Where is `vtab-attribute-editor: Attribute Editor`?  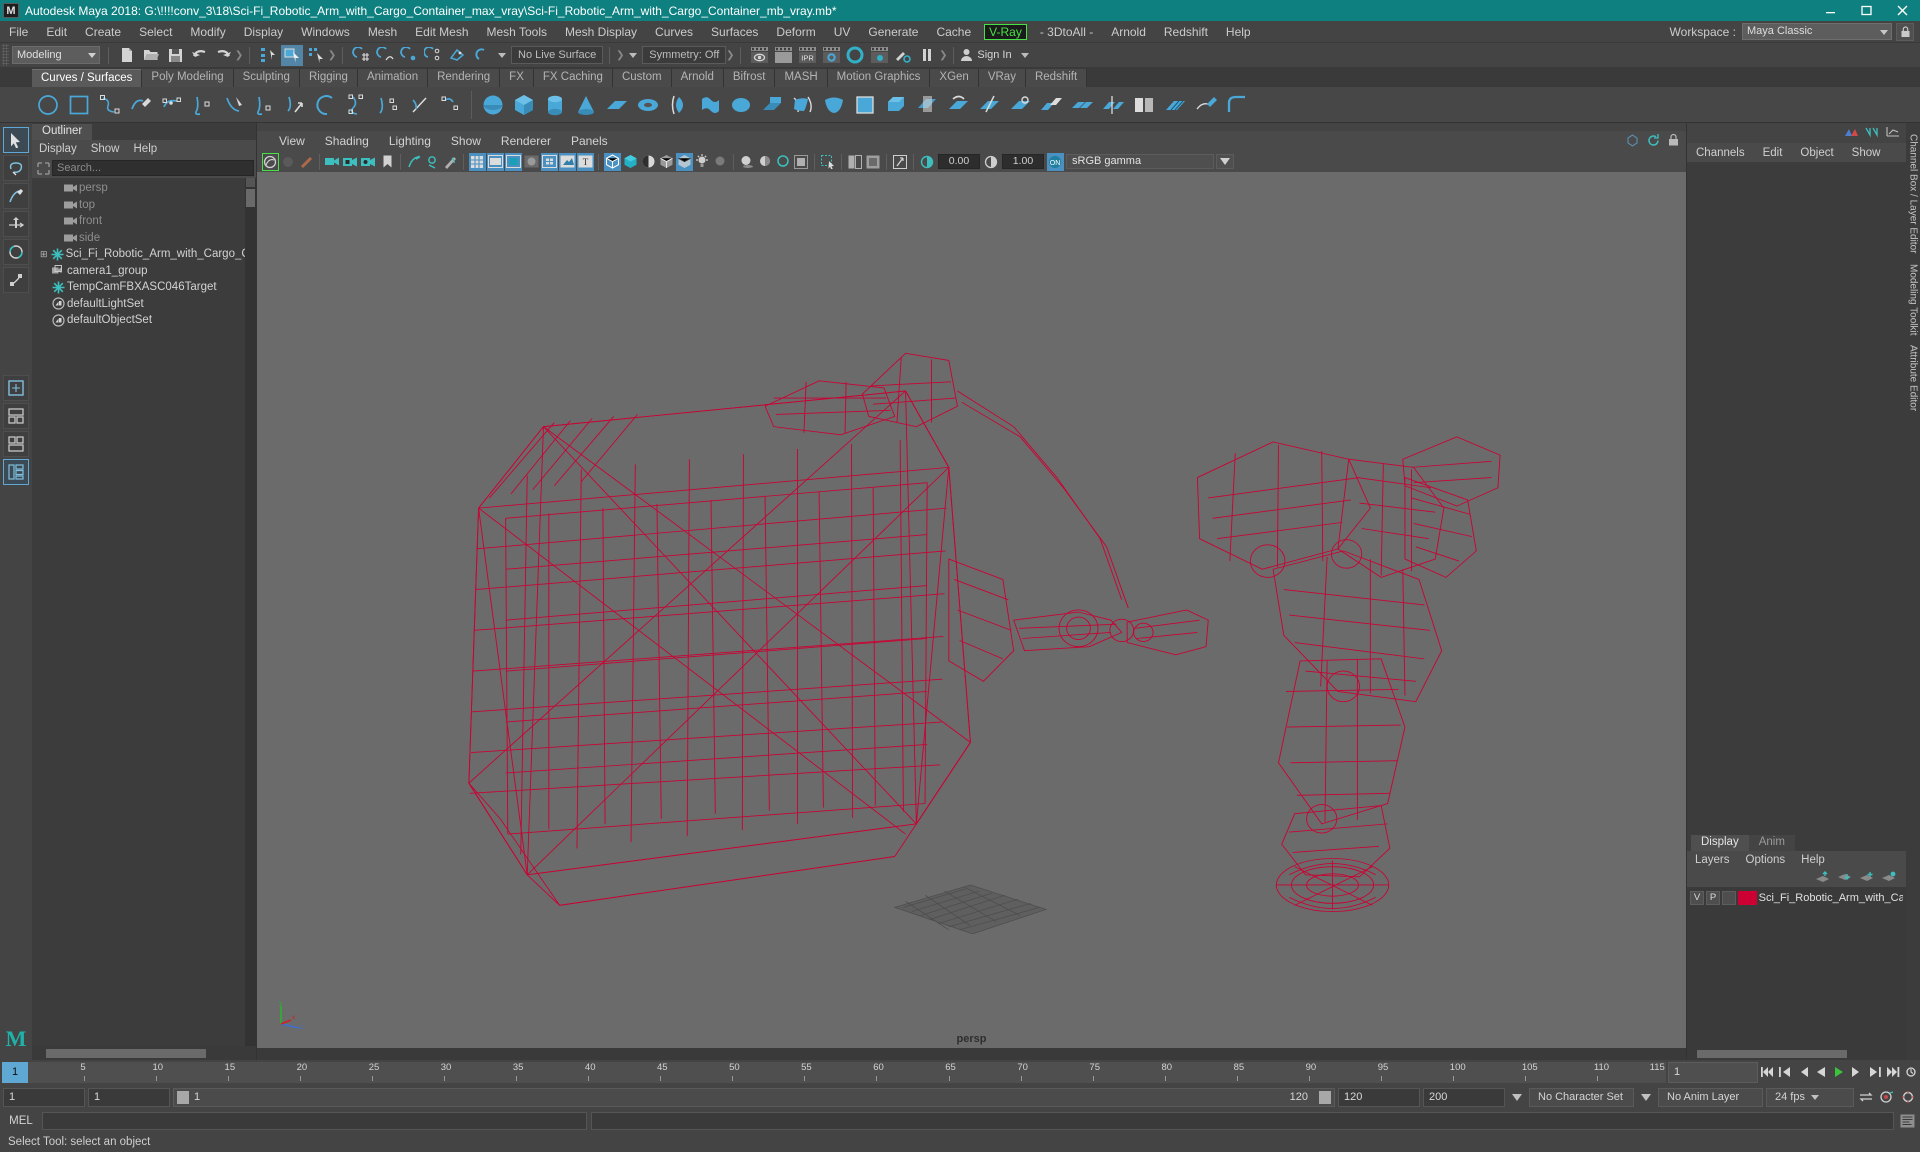
vtab-attribute-editor: Attribute Editor is located at coordinates (1913, 378).